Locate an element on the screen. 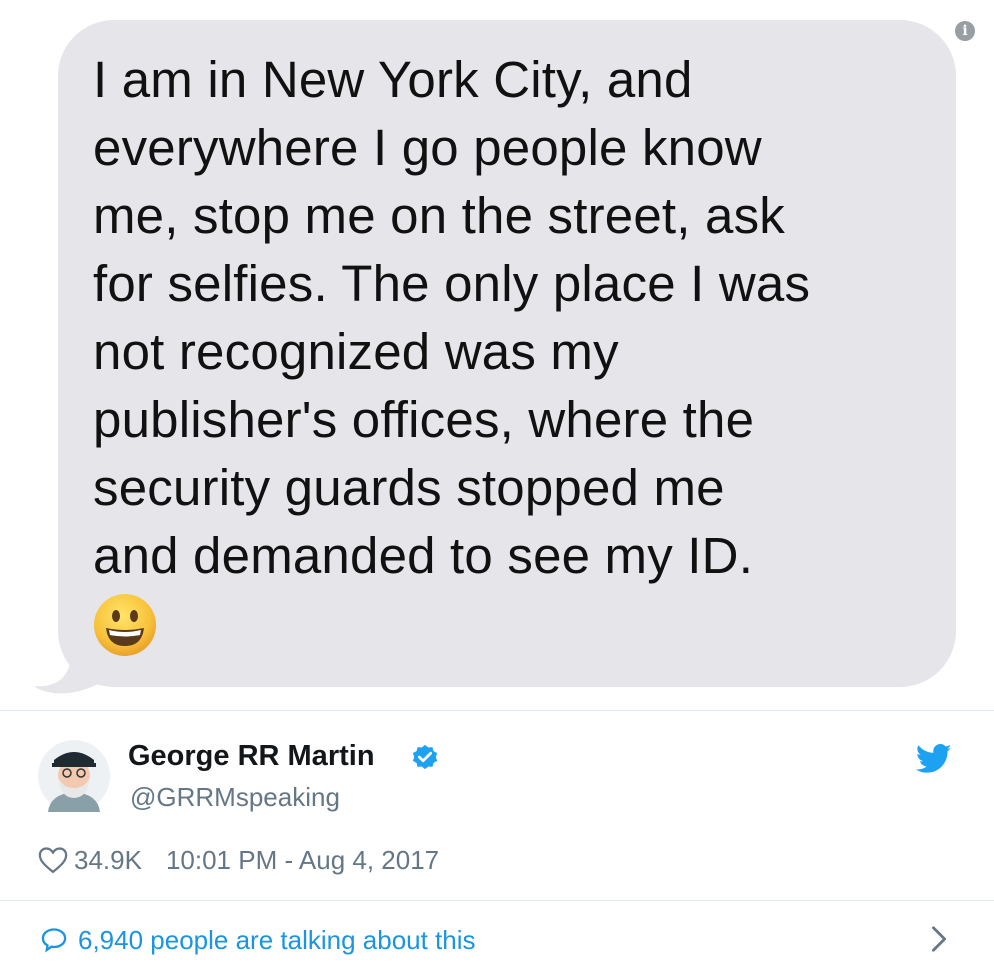  chevron-right-icon is located at coordinates (939, 939).